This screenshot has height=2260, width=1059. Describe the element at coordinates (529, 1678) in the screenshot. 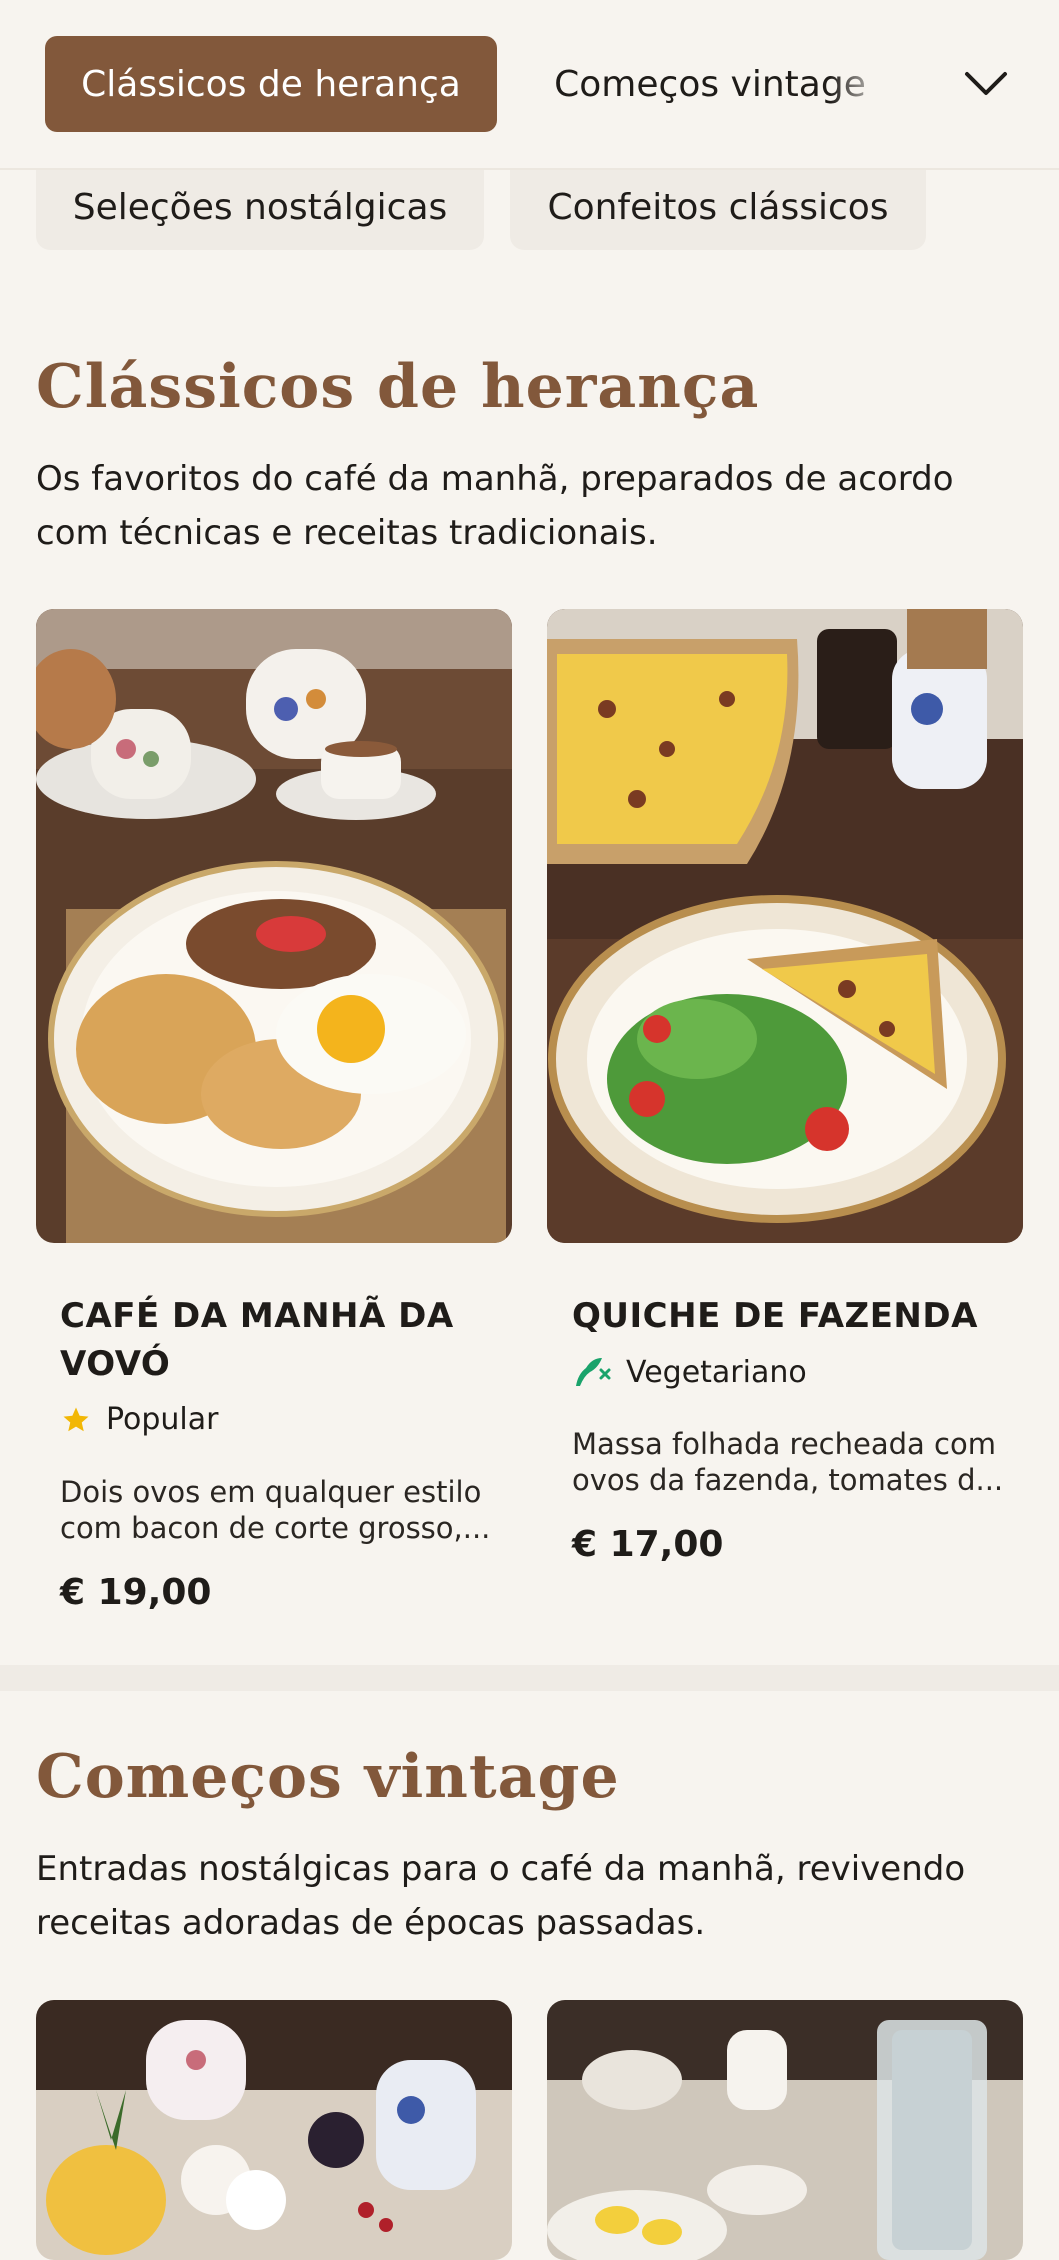

I see `section-divider` at that location.